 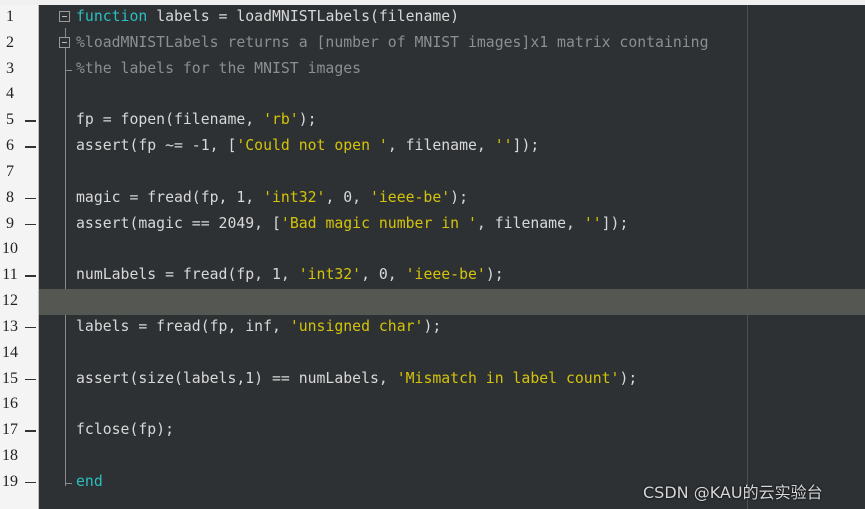 What do you see at coordinates (10, 352) in the screenshot?
I see `line-number: 14` at bounding box center [10, 352].